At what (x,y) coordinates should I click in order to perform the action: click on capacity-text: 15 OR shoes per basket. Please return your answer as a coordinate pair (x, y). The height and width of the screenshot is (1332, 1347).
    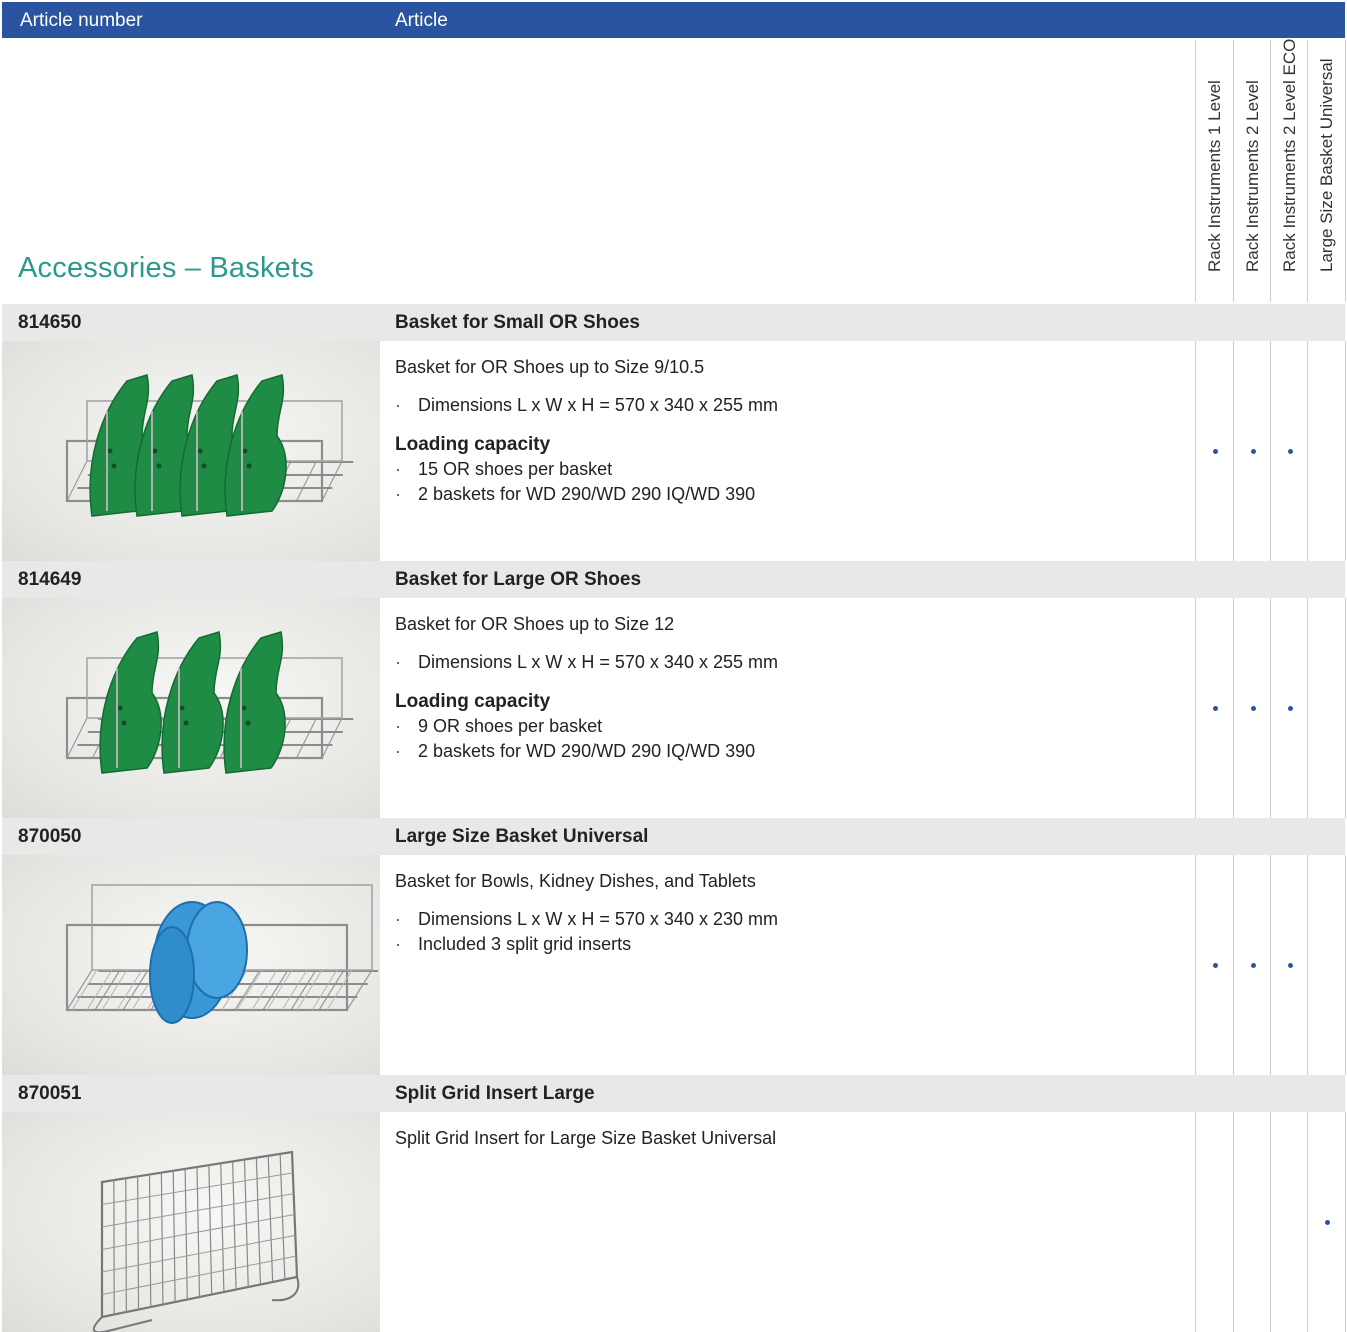
    Looking at the image, I should click on (515, 469).